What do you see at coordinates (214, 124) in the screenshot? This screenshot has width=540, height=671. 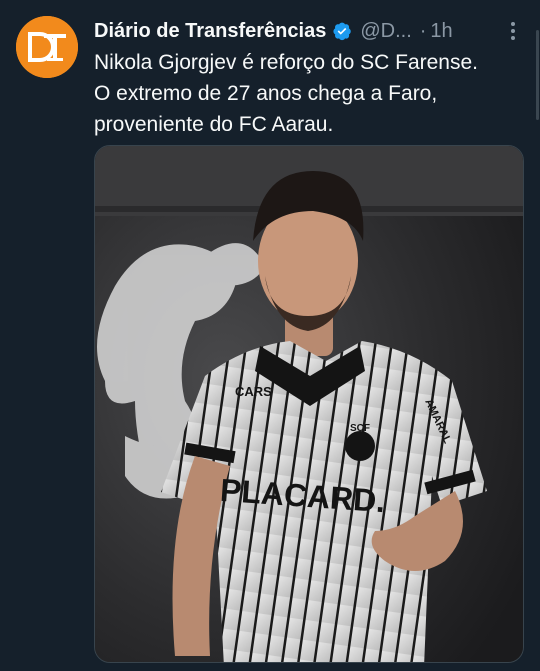 I see `tweet-text-line: proveniente do FC Aarau.` at bounding box center [214, 124].